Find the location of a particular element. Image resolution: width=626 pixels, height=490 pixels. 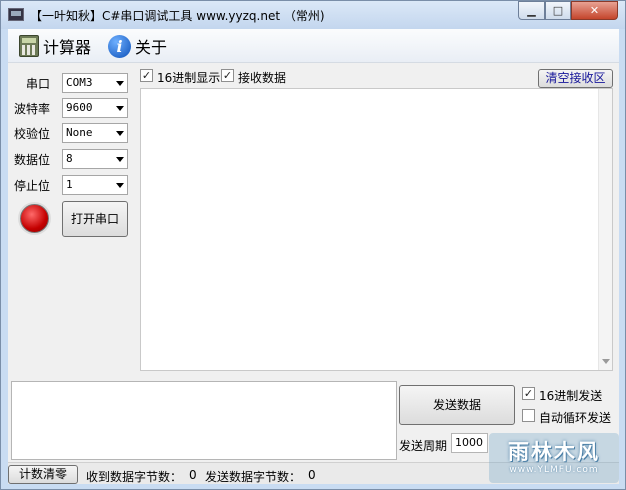

parity-label: 校验位 is located at coordinates (32, 134).